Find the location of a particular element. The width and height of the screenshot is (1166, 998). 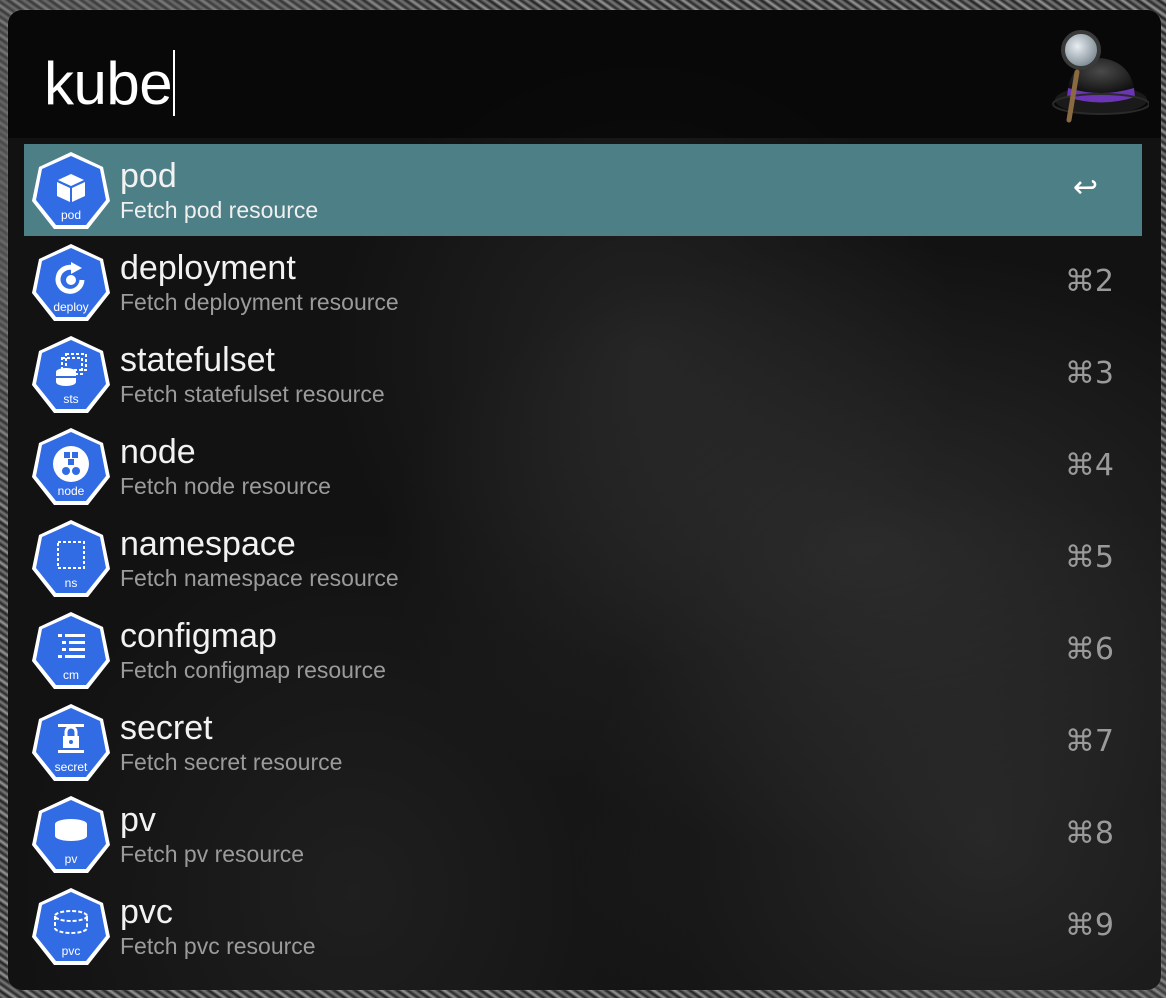

icon-label: sts is located at coordinates (70, 399).